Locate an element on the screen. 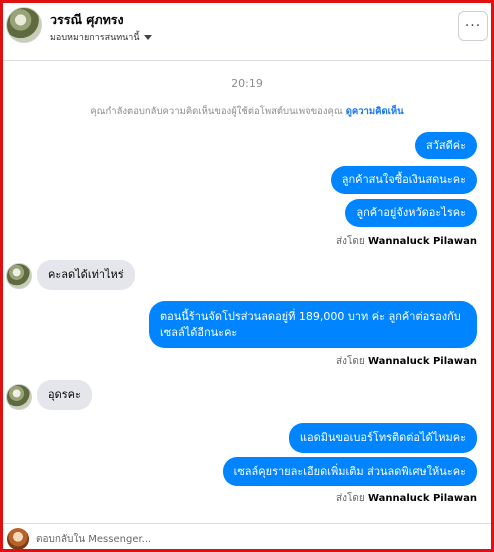 The width and height of the screenshot is (494, 552). assign-conversation-dropdown: มอบหมายการสนทนานี้ is located at coordinates (101, 37).